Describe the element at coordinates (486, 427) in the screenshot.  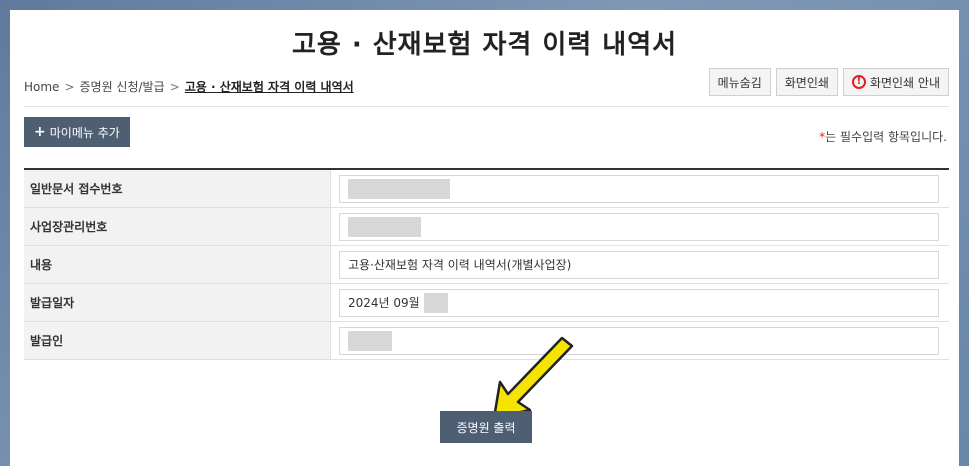
I see `print-certificate-button: 증명원 출력` at that location.